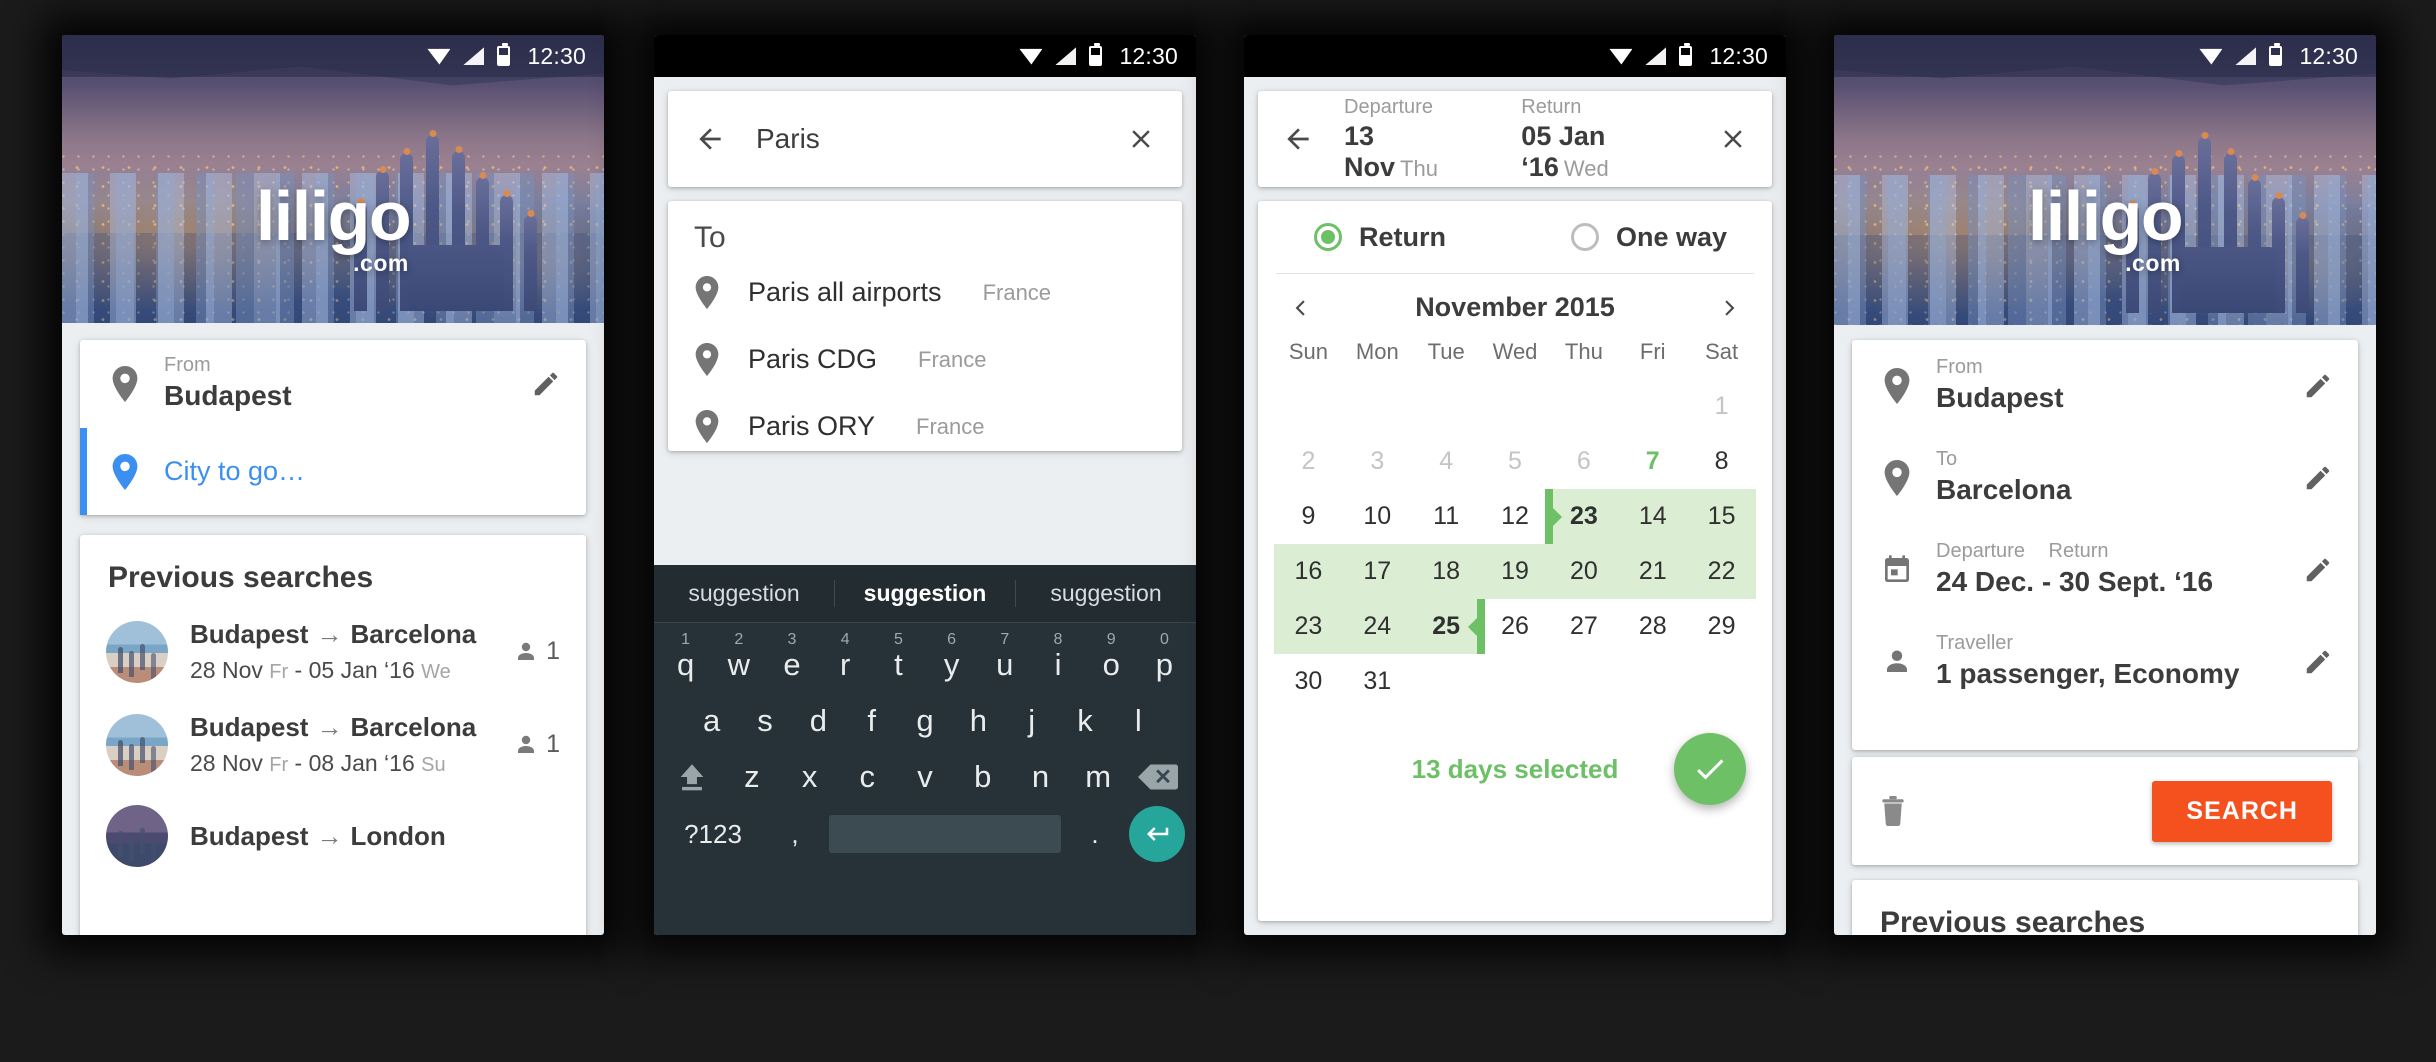 The height and width of the screenshot is (1062, 2436). What do you see at coordinates (1515, 571) in the screenshot?
I see `day-cell-in-range: 19` at bounding box center [1515, 571].